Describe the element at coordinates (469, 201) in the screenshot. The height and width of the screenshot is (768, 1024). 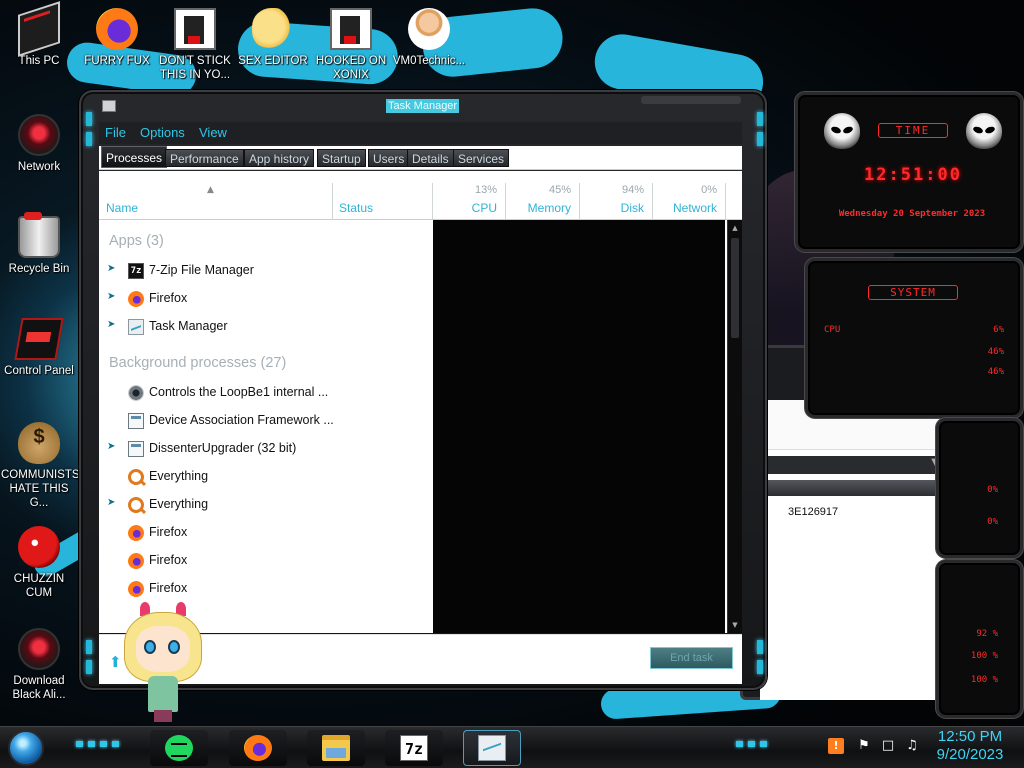
I see `column-header-cpu: 13% CPU` at that location.